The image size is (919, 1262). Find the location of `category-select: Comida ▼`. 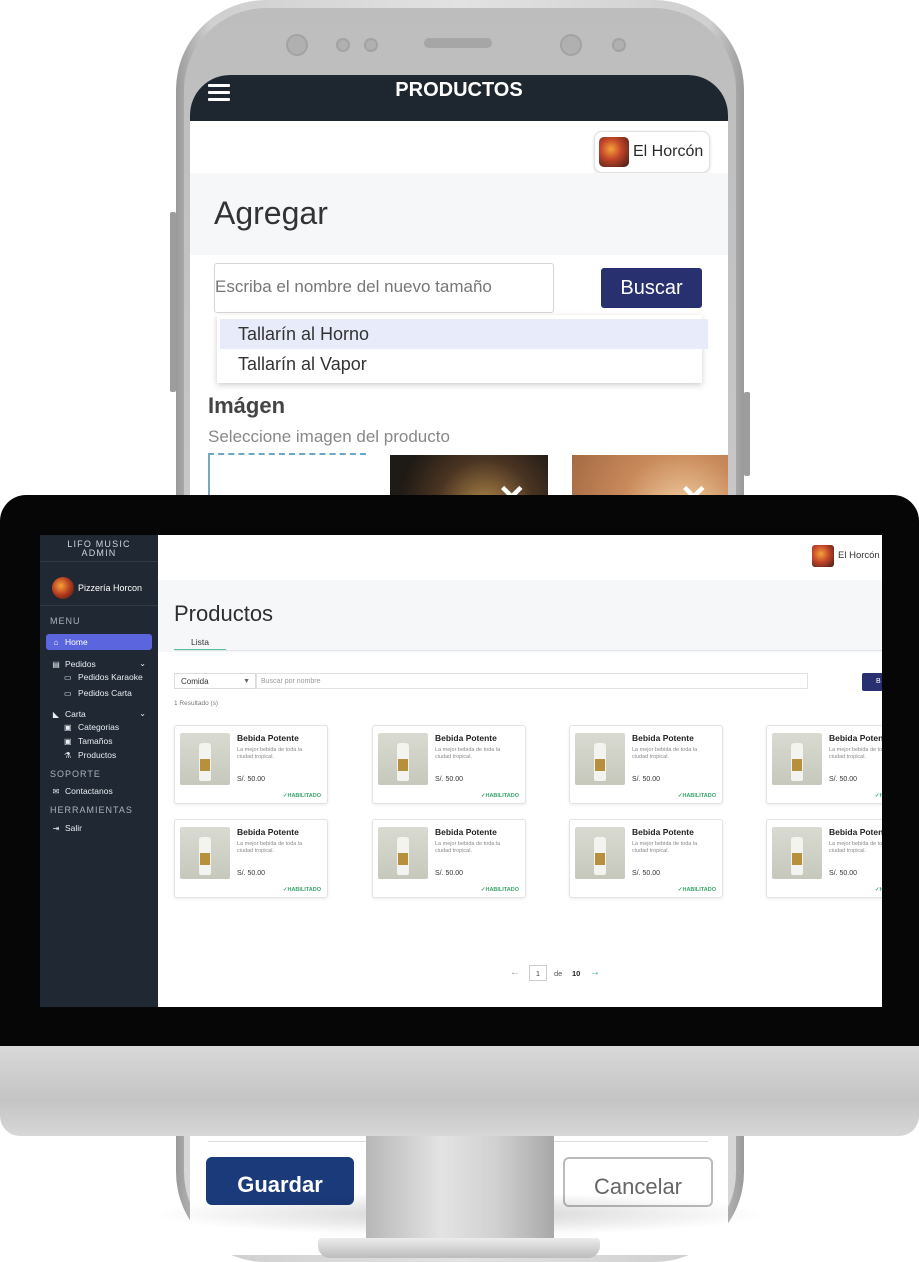

category-select: Comida ▼ is located at coordinates (215, 681).